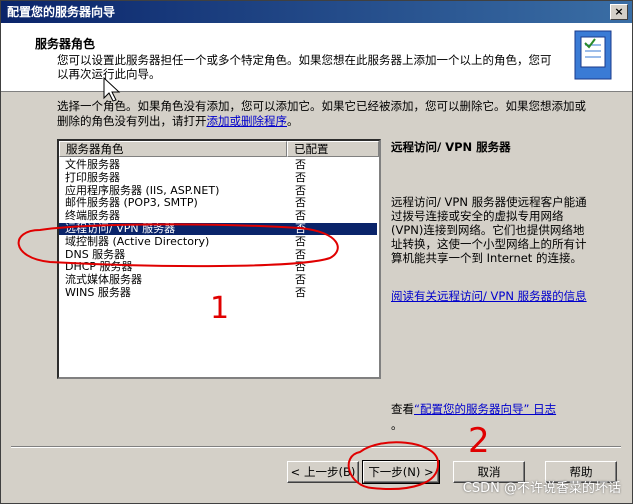  What do you see at coordinates (323, 472) in the screenshot?
I see `back-button: < 上一步(B)` at bounding box center [323, 472].